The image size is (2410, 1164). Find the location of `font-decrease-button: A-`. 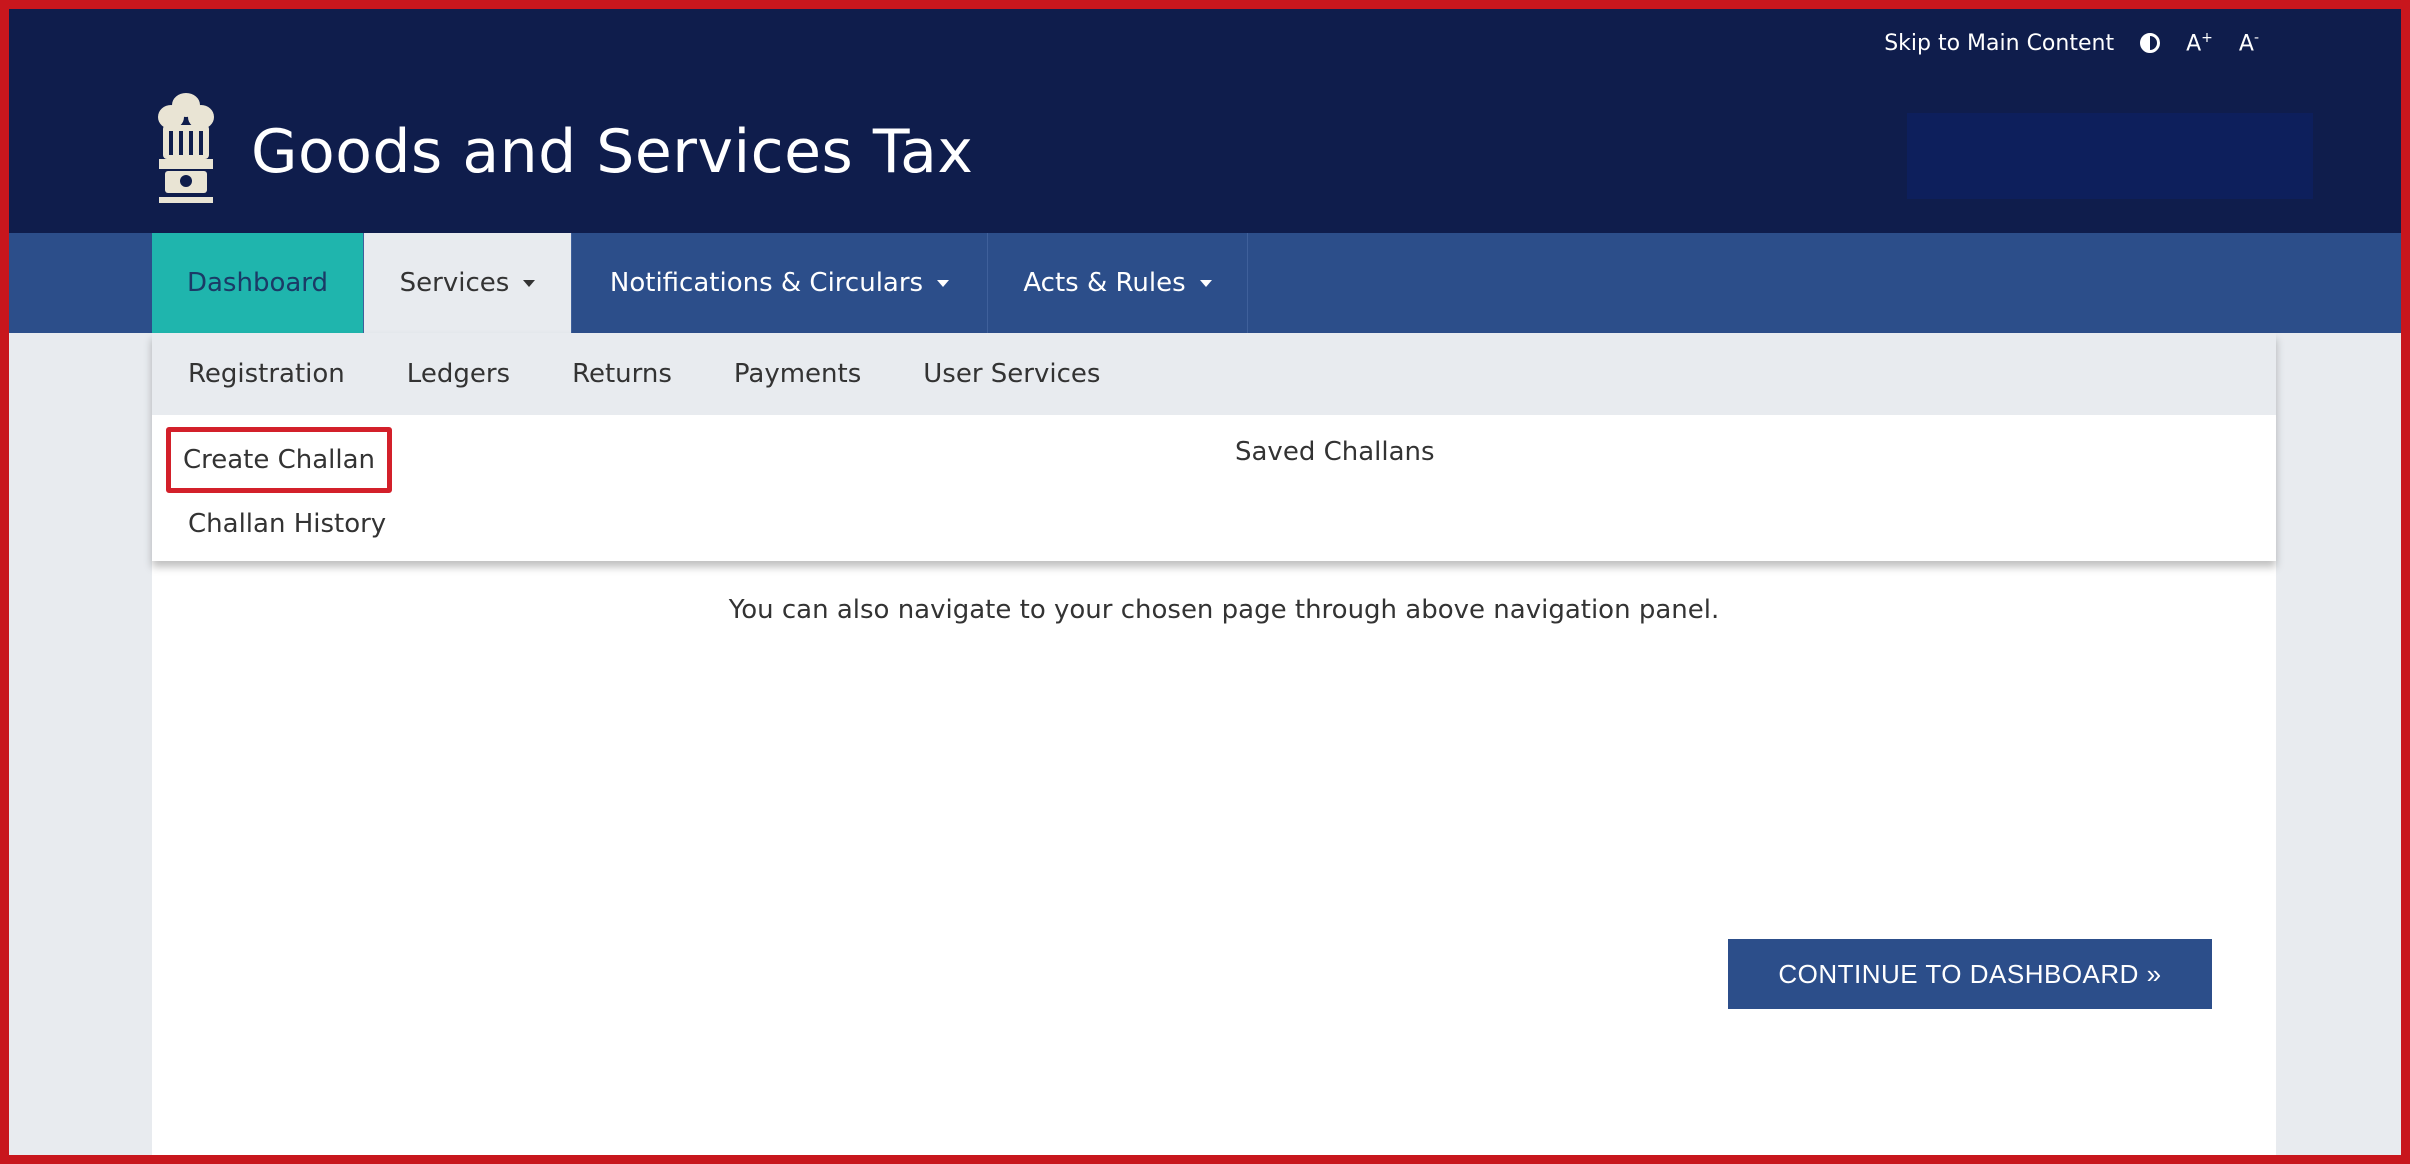

font-decrease-button: A- is located at coordinates (2249, 43).